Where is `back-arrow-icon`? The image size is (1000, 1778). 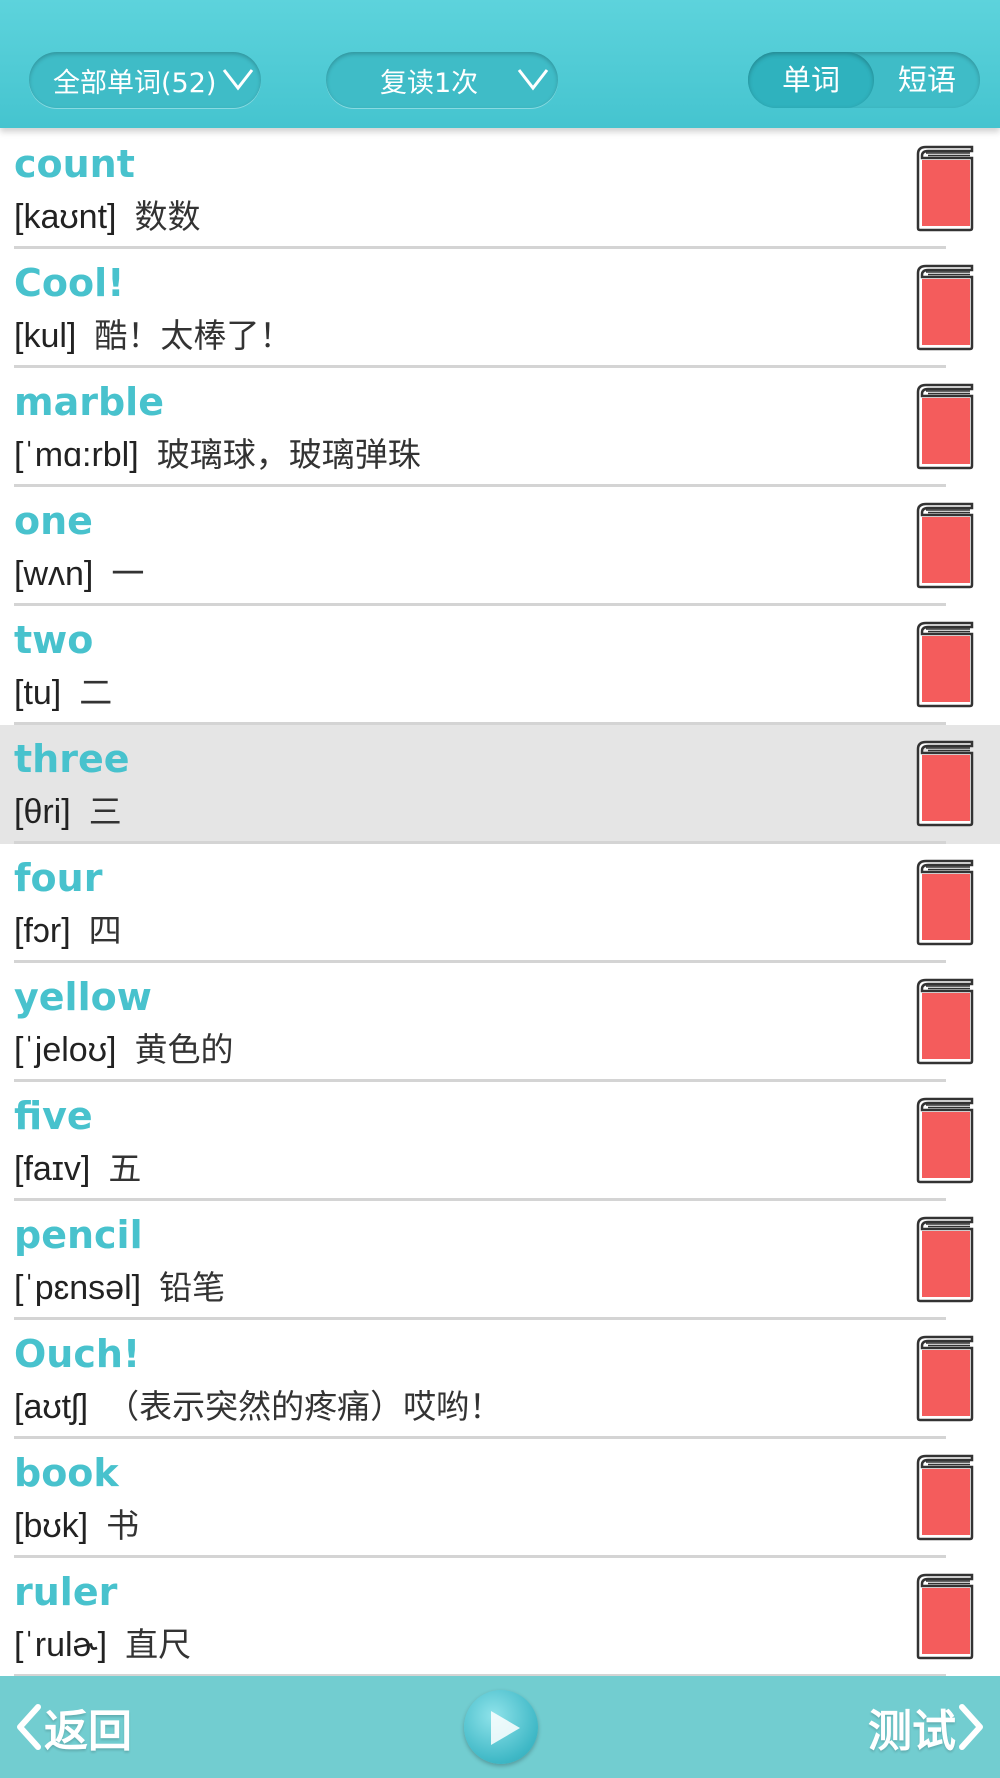
back-arrow-icon is located at coordinates (29, 1727).